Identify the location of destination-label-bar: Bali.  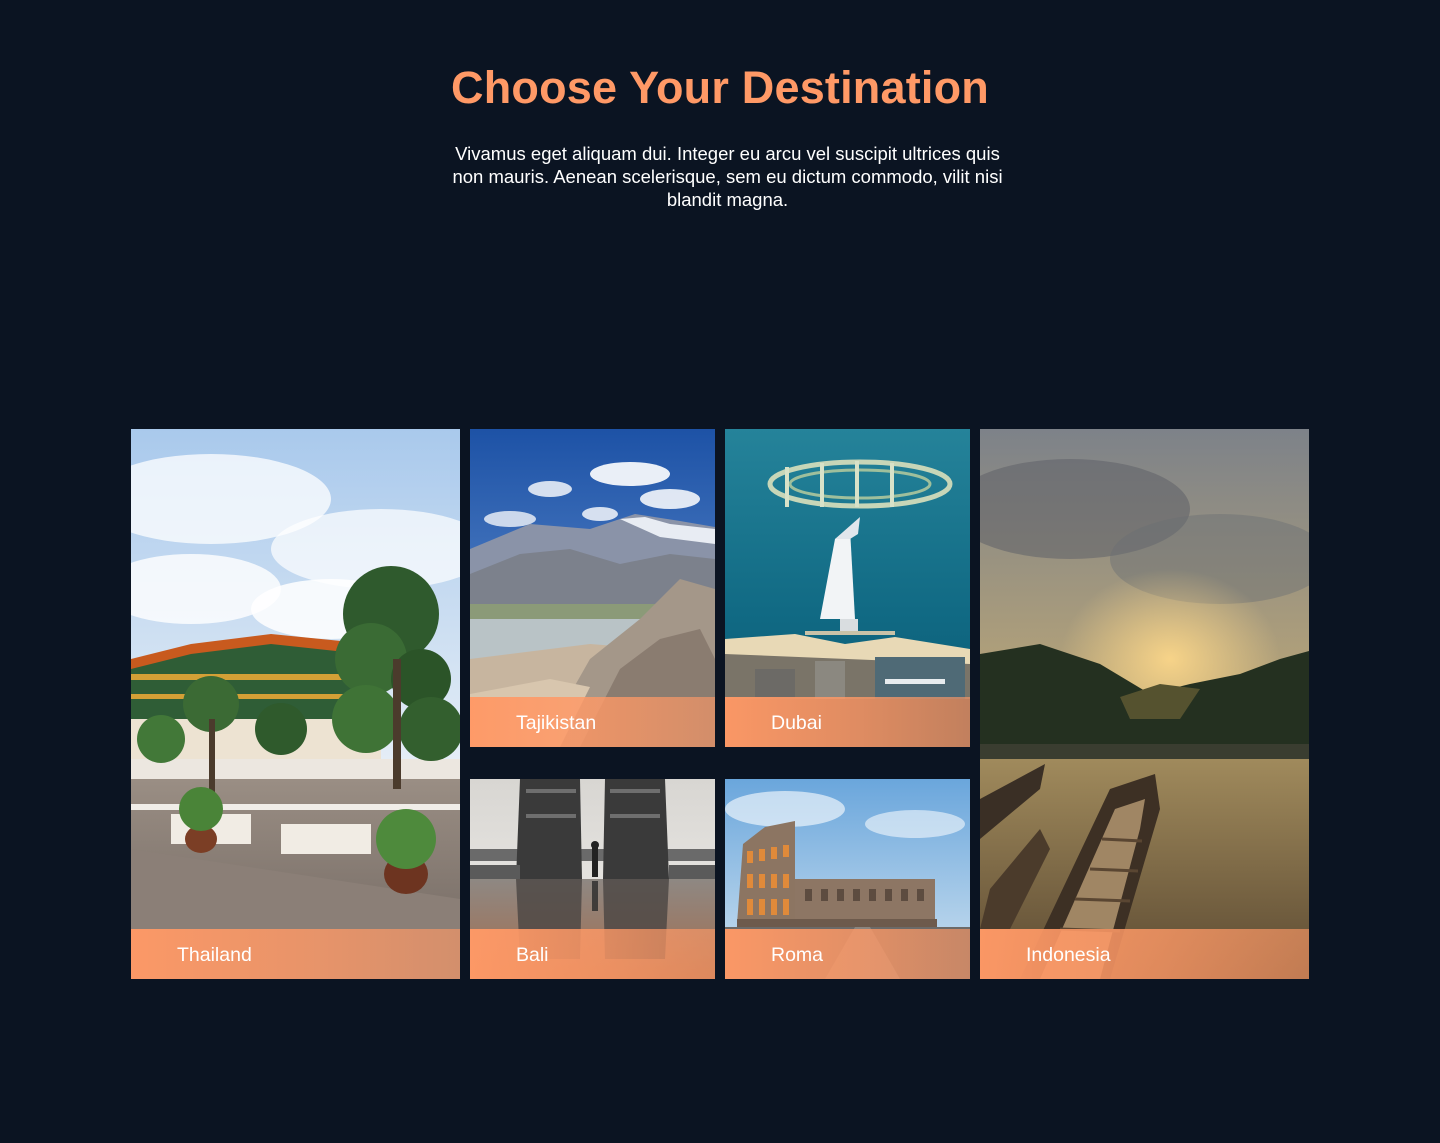
(592, 954).